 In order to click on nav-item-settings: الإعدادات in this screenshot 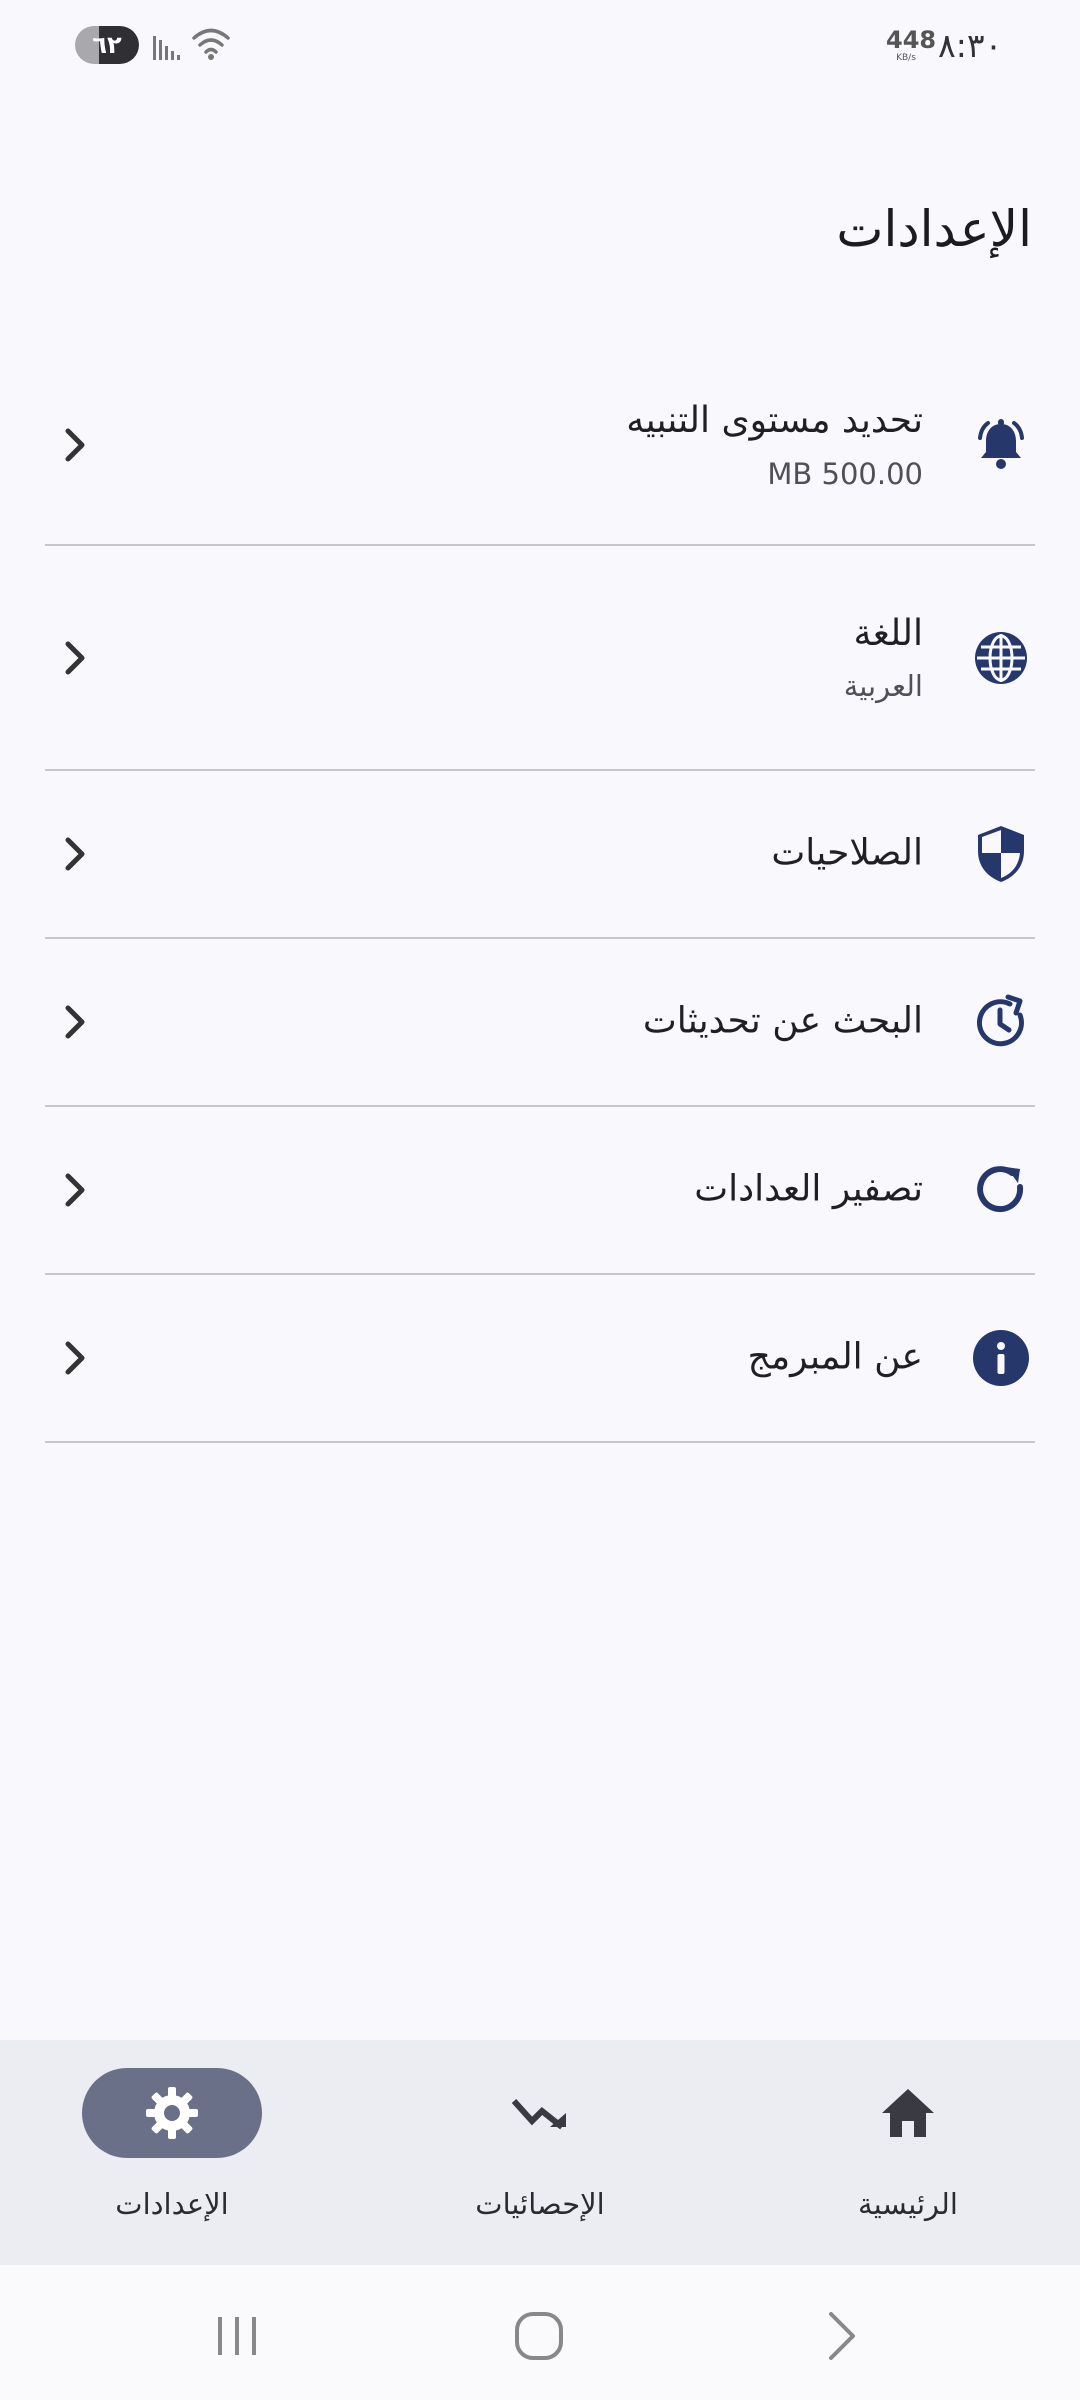, I will do `click(172, 2152)`.